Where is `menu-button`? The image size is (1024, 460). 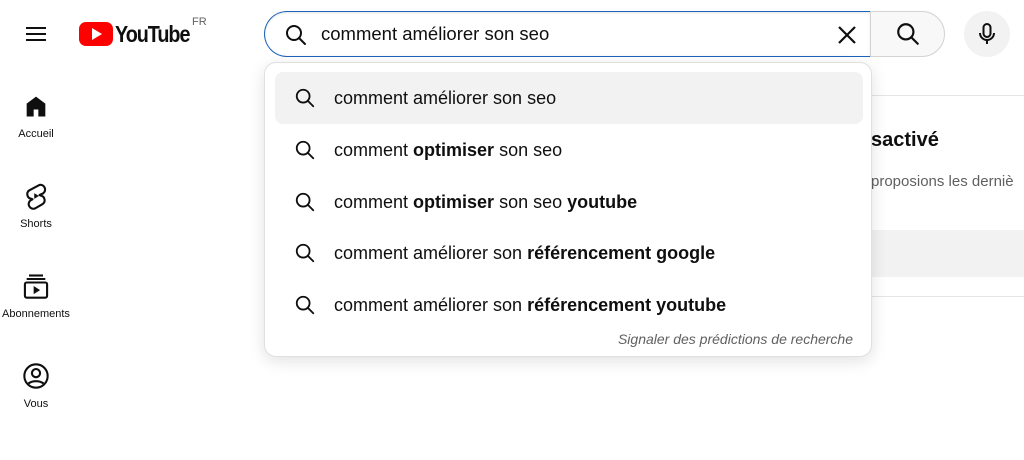 menu-button is located at coordinates (36, 34).